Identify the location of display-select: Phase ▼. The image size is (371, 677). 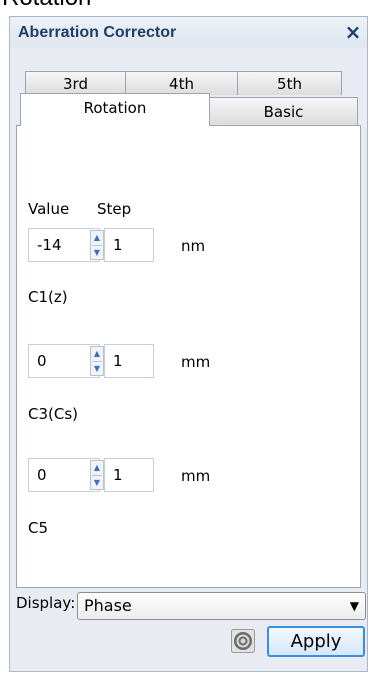
(221, 606).